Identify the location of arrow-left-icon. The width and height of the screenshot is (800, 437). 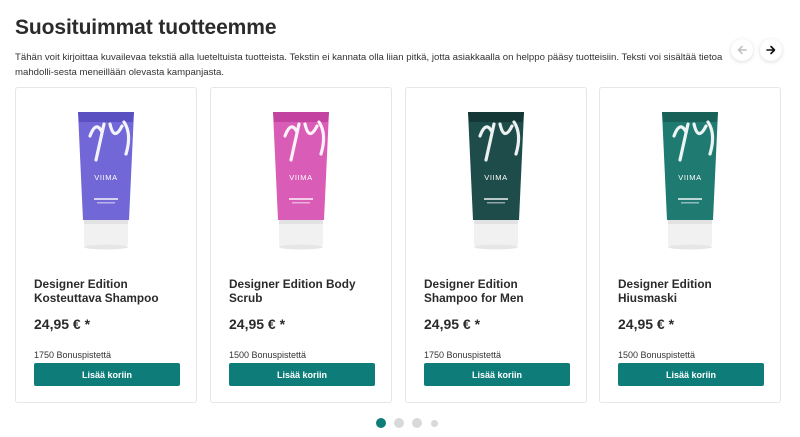
(742, 50).